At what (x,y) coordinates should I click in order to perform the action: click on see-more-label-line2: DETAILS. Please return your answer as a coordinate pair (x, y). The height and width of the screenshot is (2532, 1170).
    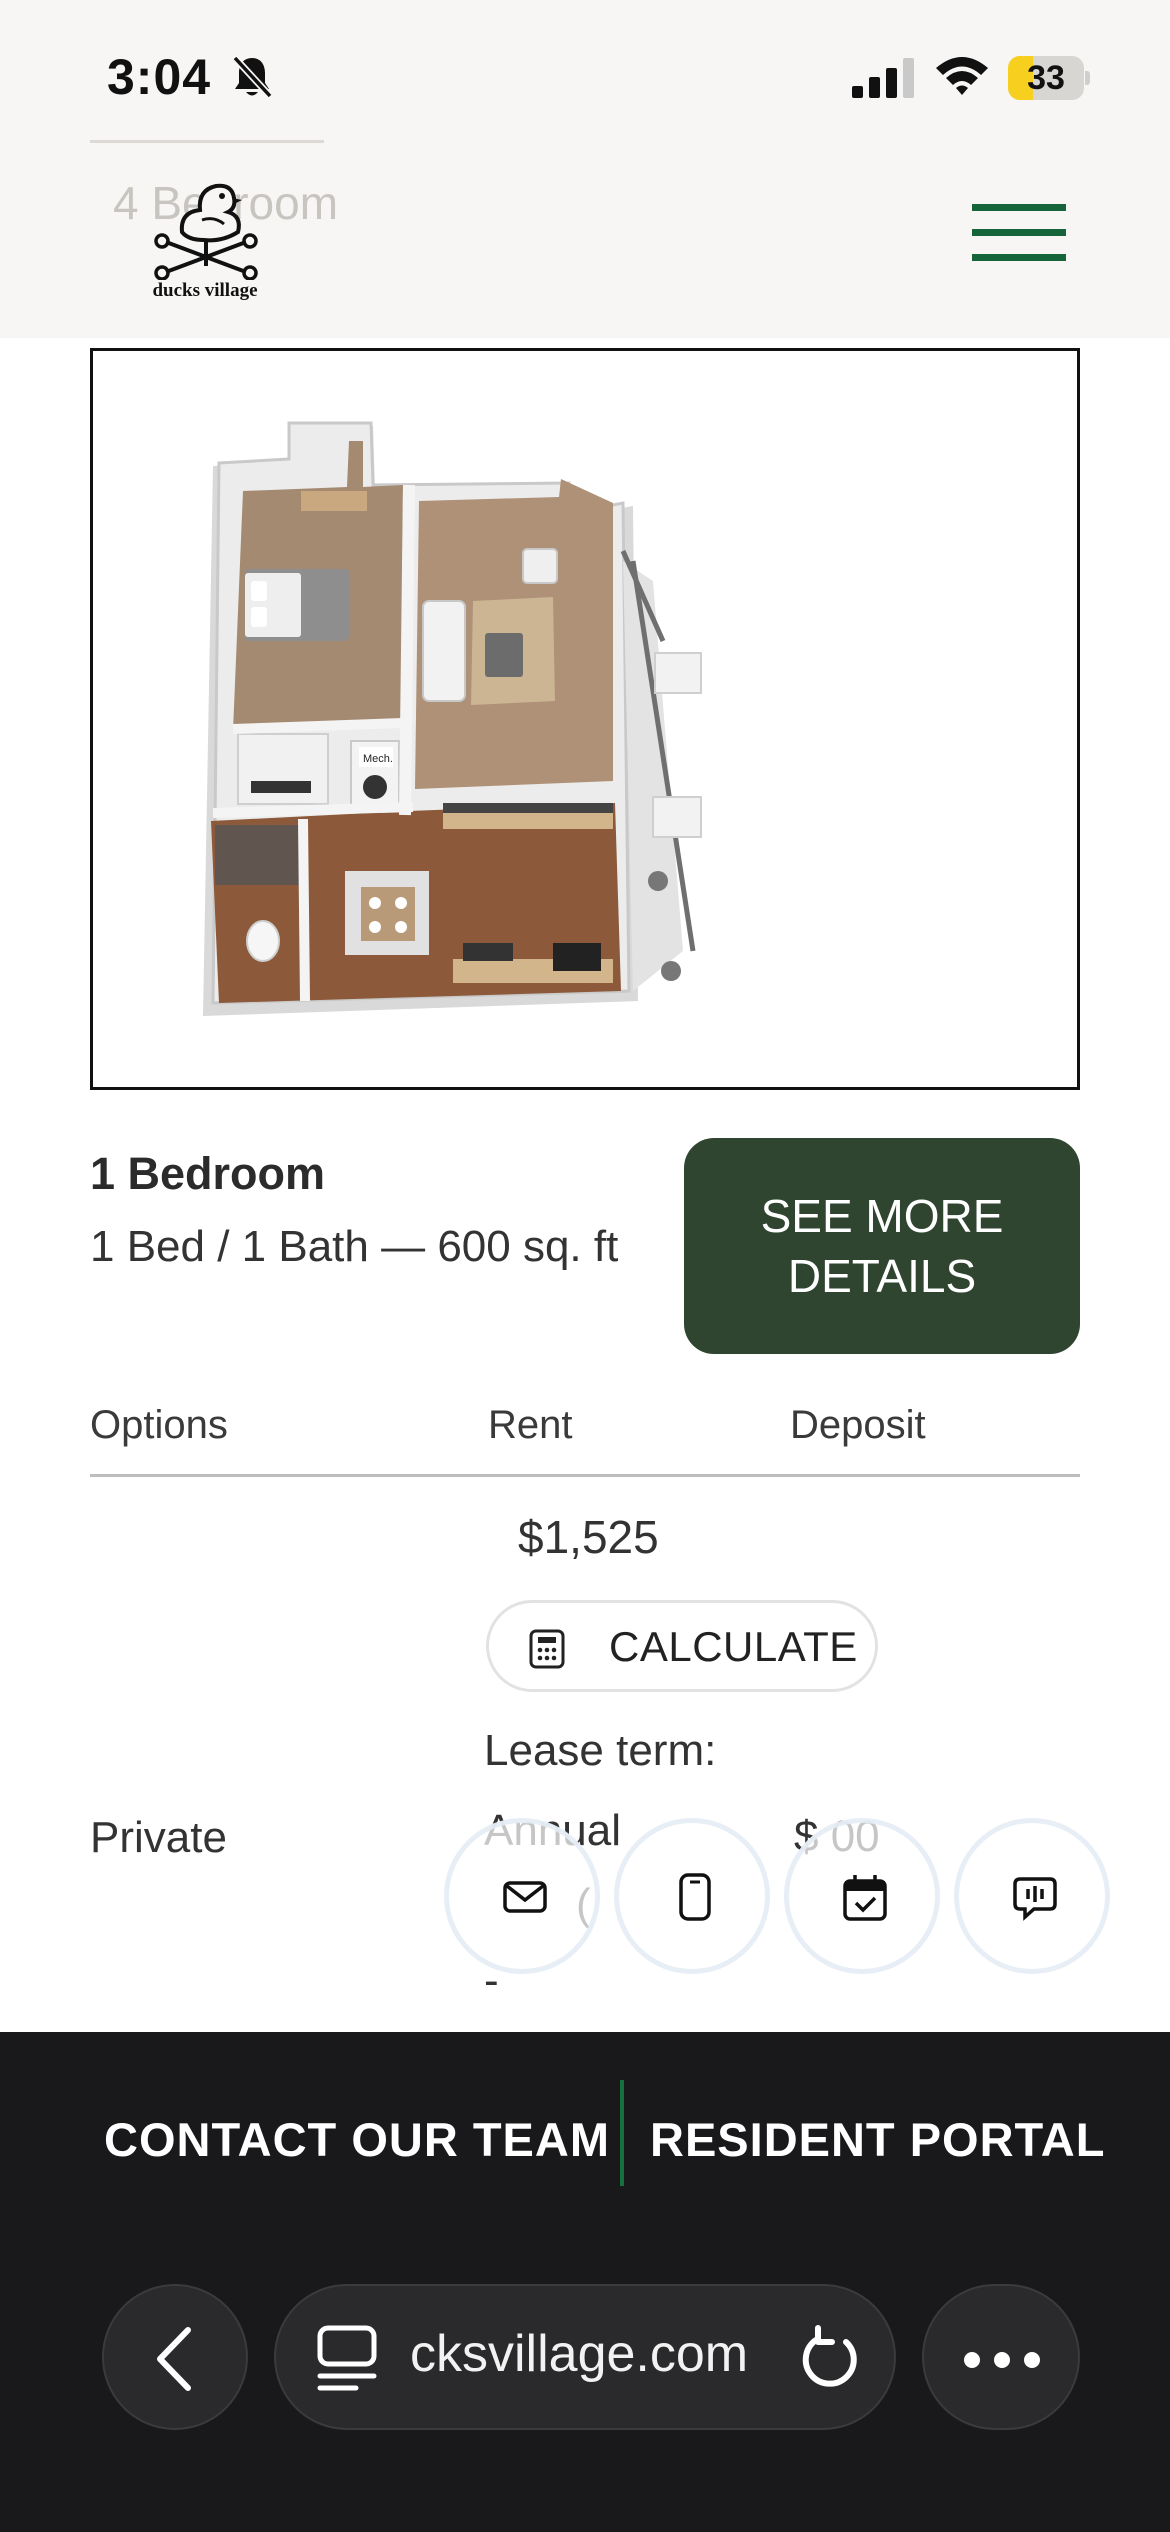
    Looking at the image, I should click on (882, 1276).